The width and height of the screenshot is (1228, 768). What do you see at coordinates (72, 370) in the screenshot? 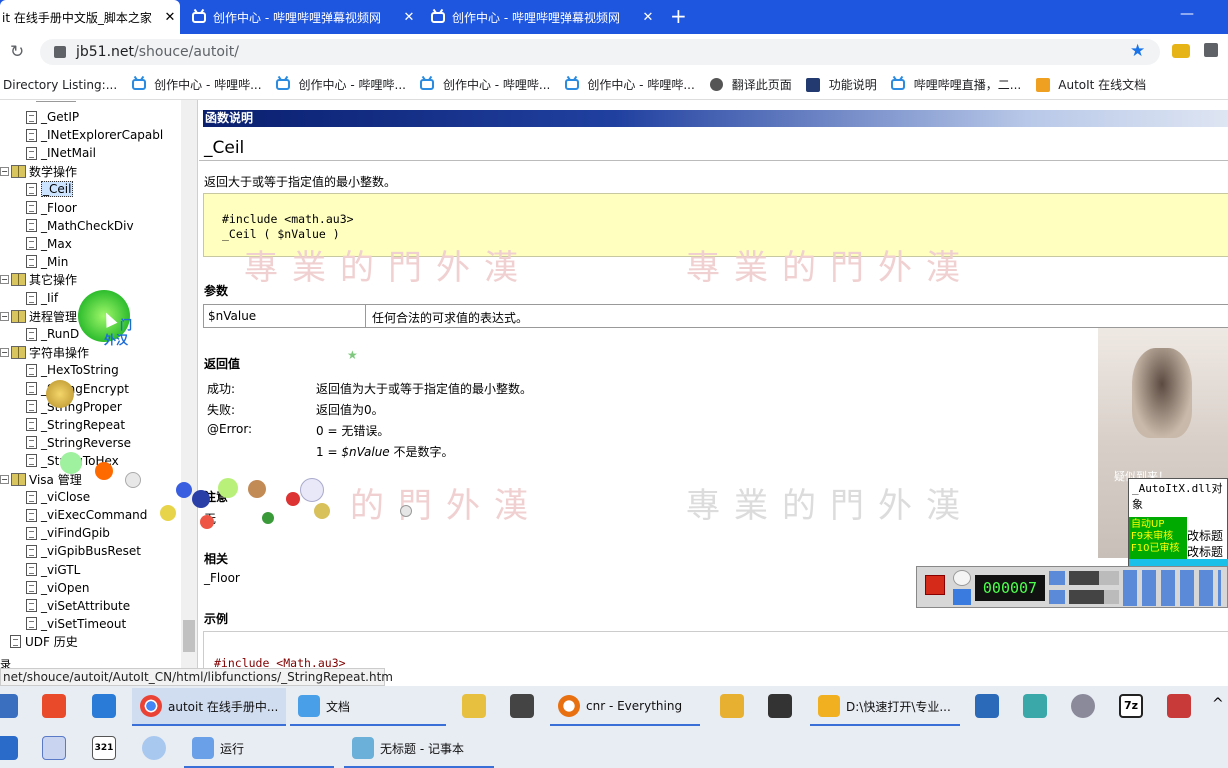
I see `tree-item: _HexToString` at bounding box center [72, 370].